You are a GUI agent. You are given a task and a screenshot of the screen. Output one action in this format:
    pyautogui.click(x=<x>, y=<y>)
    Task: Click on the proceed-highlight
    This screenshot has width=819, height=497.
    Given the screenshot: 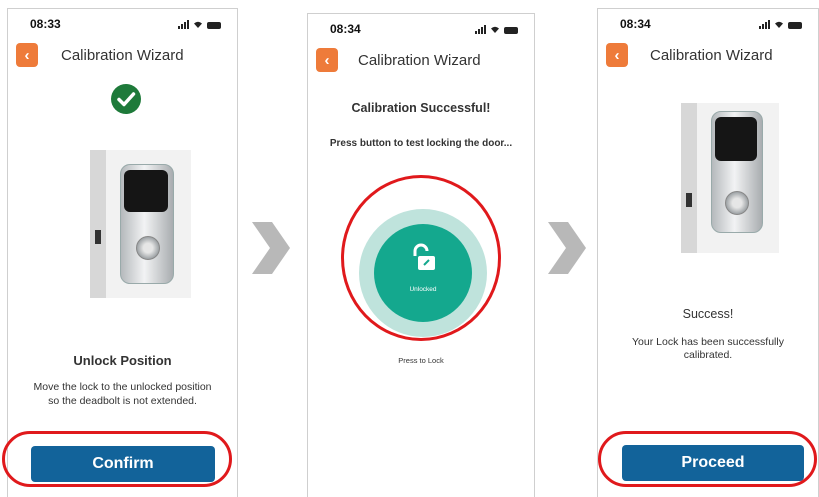 What is the action you would take?
    pyautogui.click(x=707, y=459)
    